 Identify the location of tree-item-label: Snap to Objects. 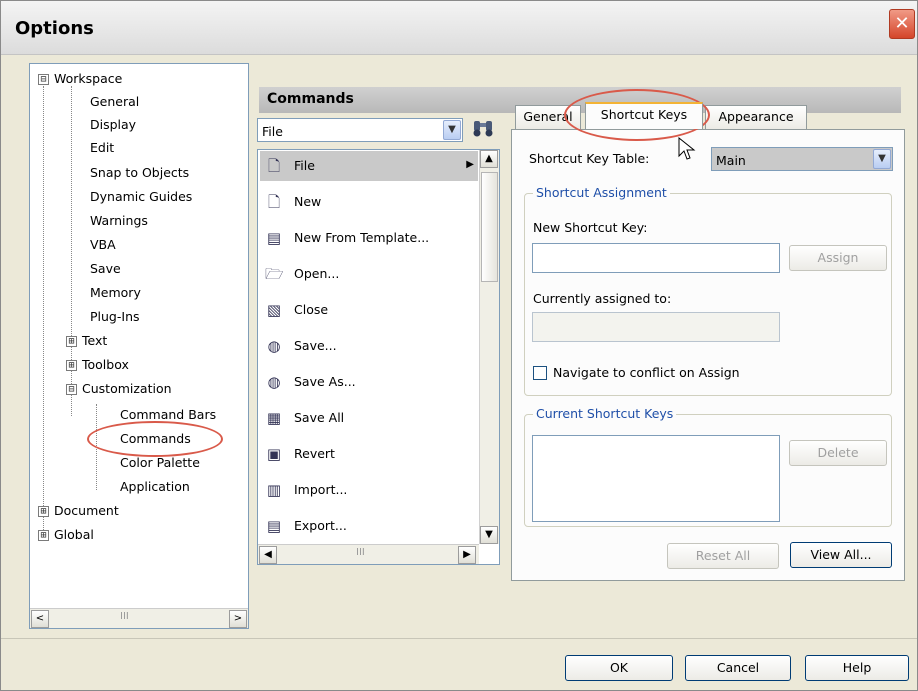
(140, 172).